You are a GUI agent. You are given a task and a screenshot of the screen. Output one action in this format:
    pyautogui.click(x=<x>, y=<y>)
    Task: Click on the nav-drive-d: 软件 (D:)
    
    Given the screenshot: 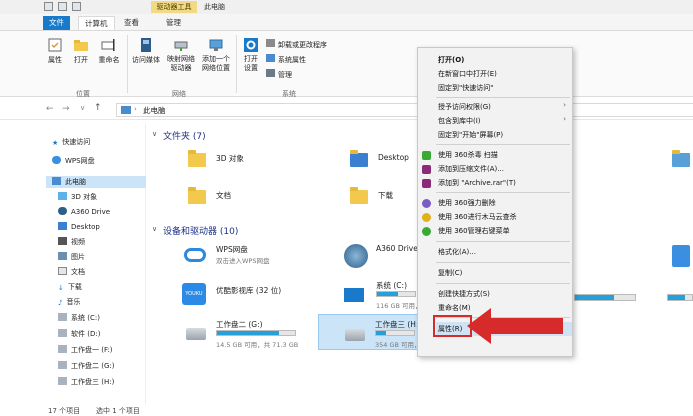 What is the action you would take?
    pyautogui.click(x=79, y=334)
    